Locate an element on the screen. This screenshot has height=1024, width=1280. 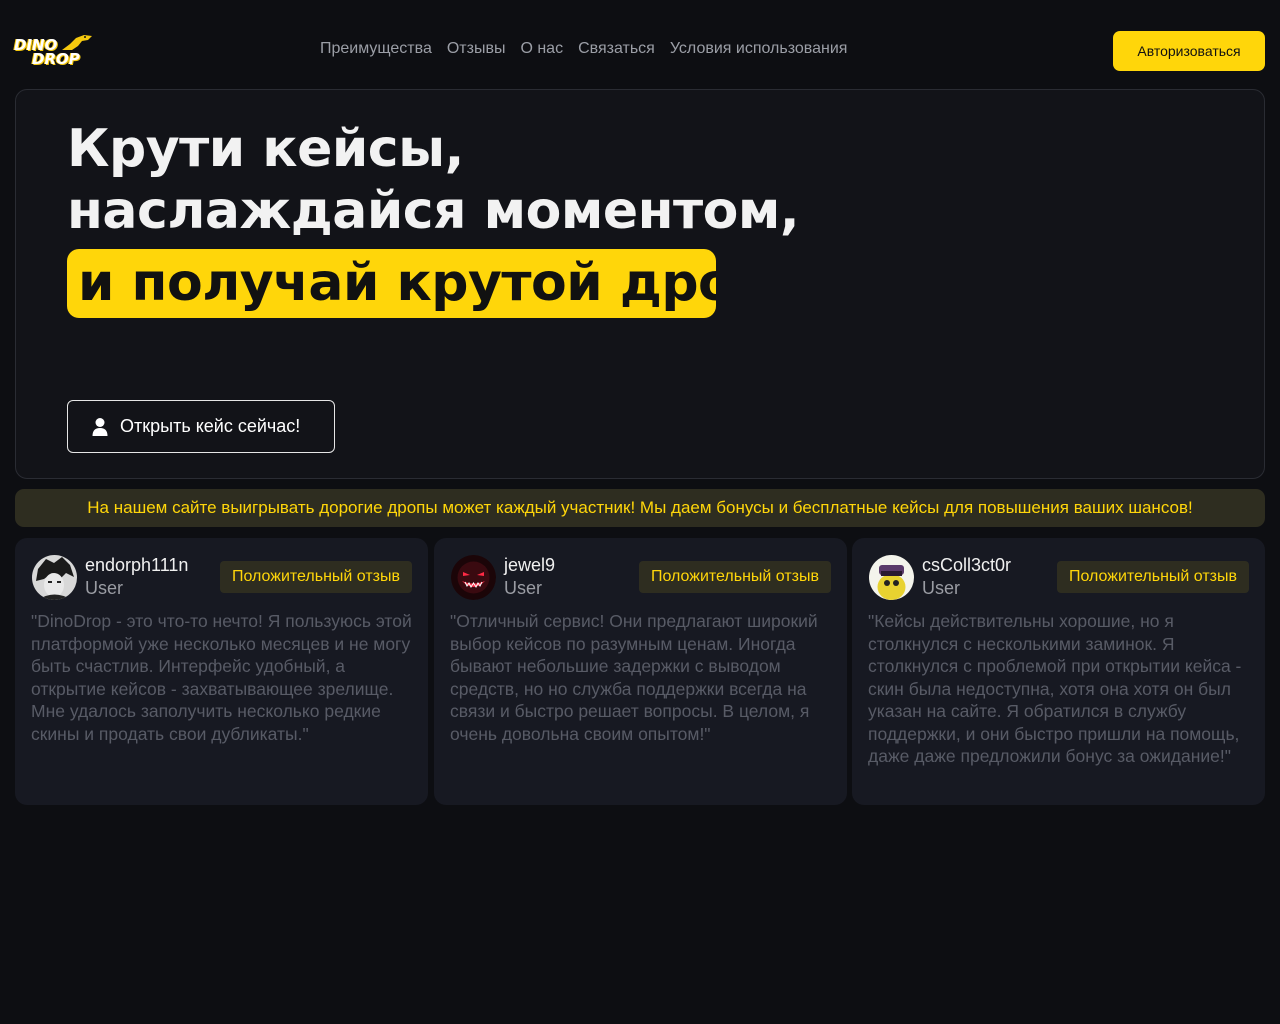
hero-line-2: наслаждайся моментом, is located at coordinates (433, 211).